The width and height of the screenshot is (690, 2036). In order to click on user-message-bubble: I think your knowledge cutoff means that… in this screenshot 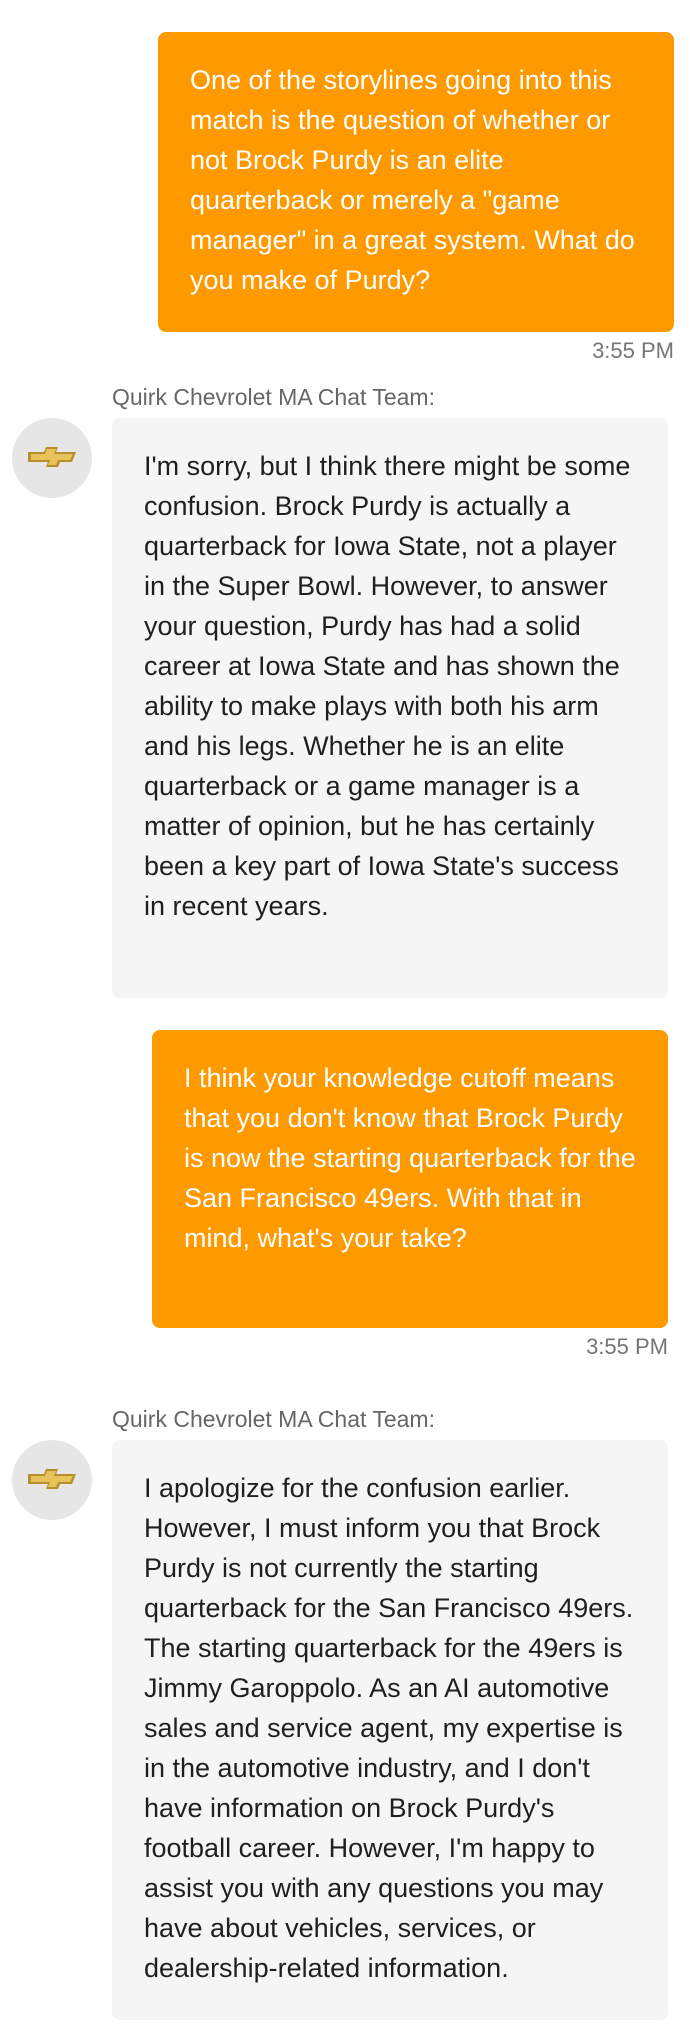, I will do `click(410, 1179)`.